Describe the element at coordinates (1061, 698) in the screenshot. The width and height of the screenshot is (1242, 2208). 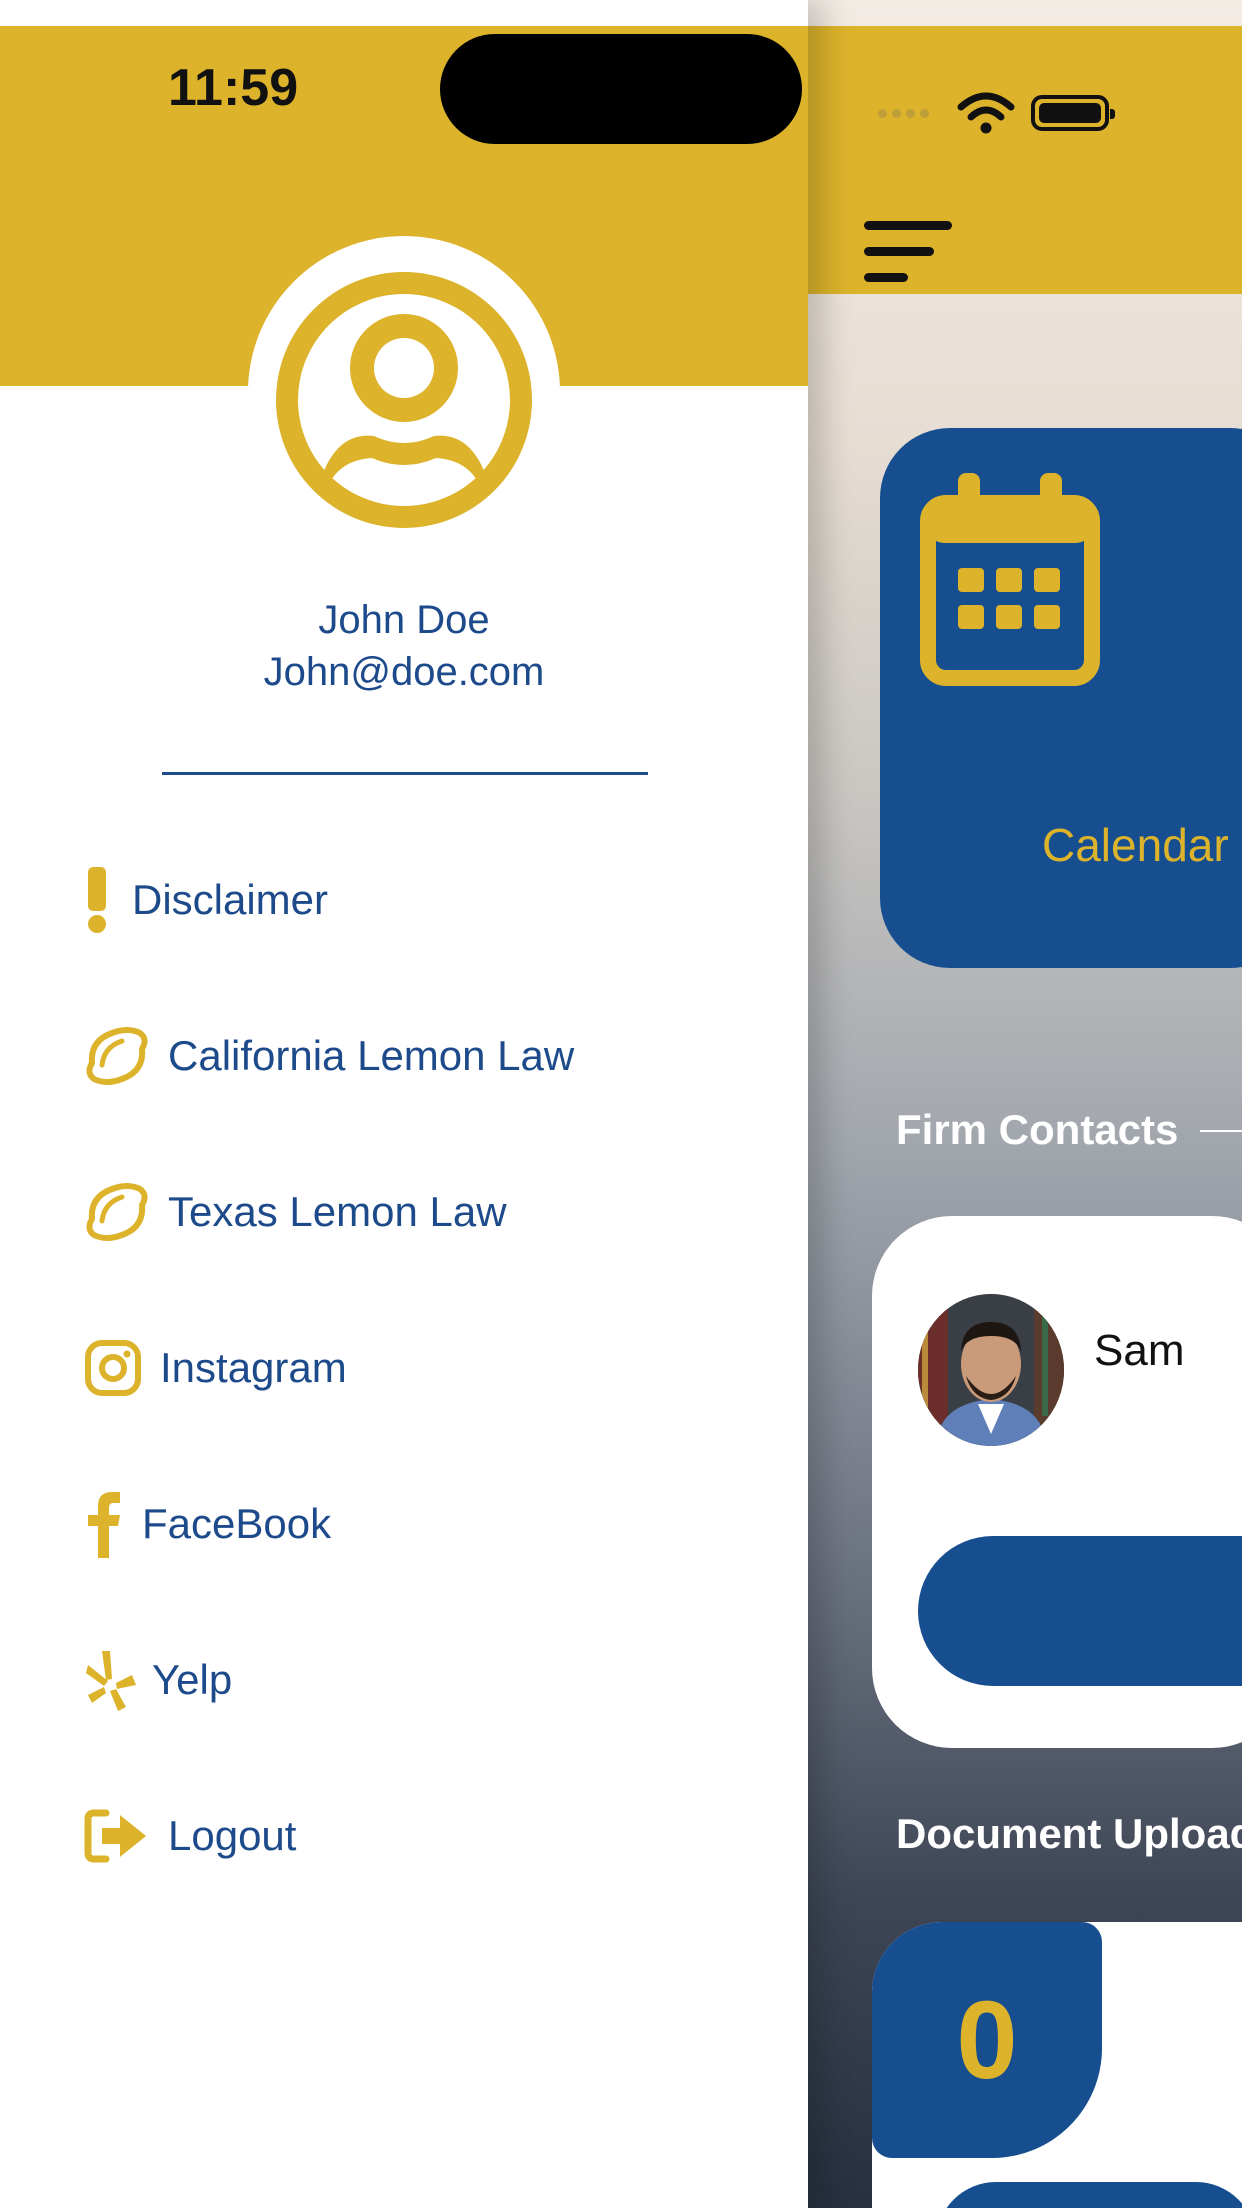
I see `calendar-card: Calendar` at that location.